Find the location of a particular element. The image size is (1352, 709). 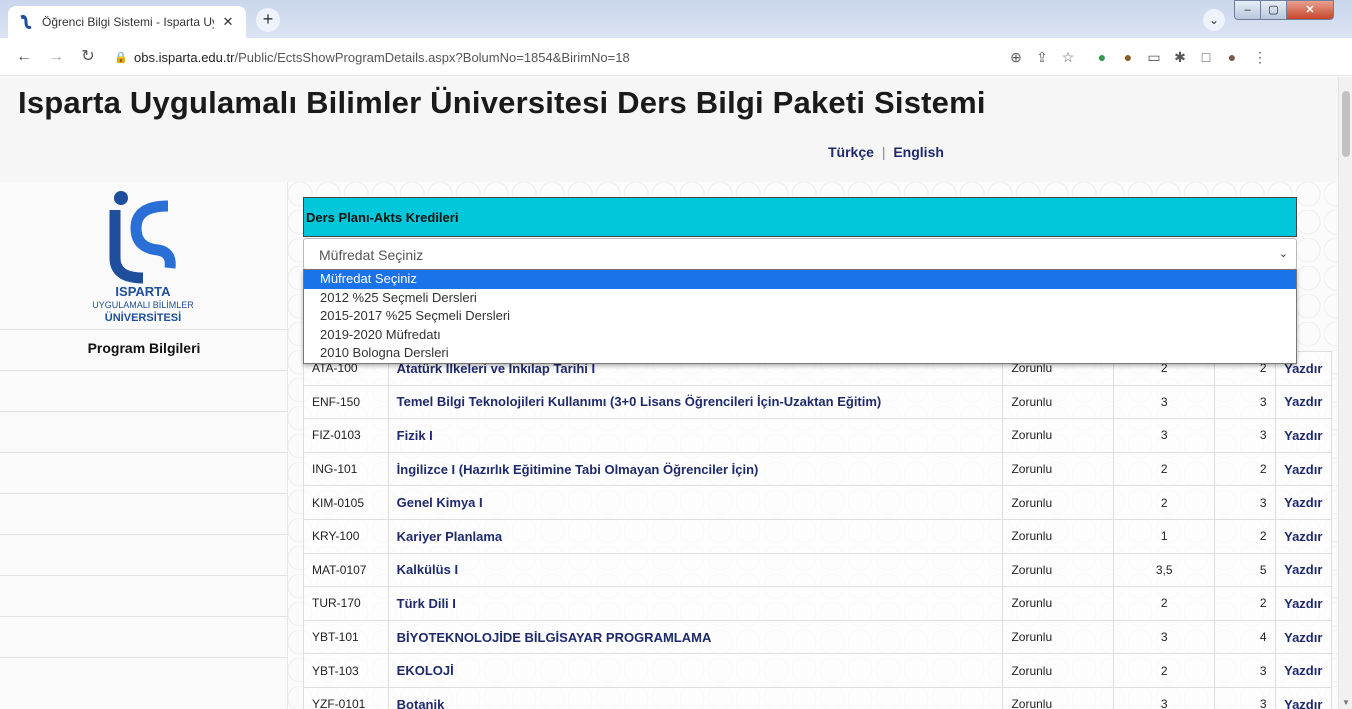

chevron-down-icon: ⌄ is located at coordinates (1283, 254).